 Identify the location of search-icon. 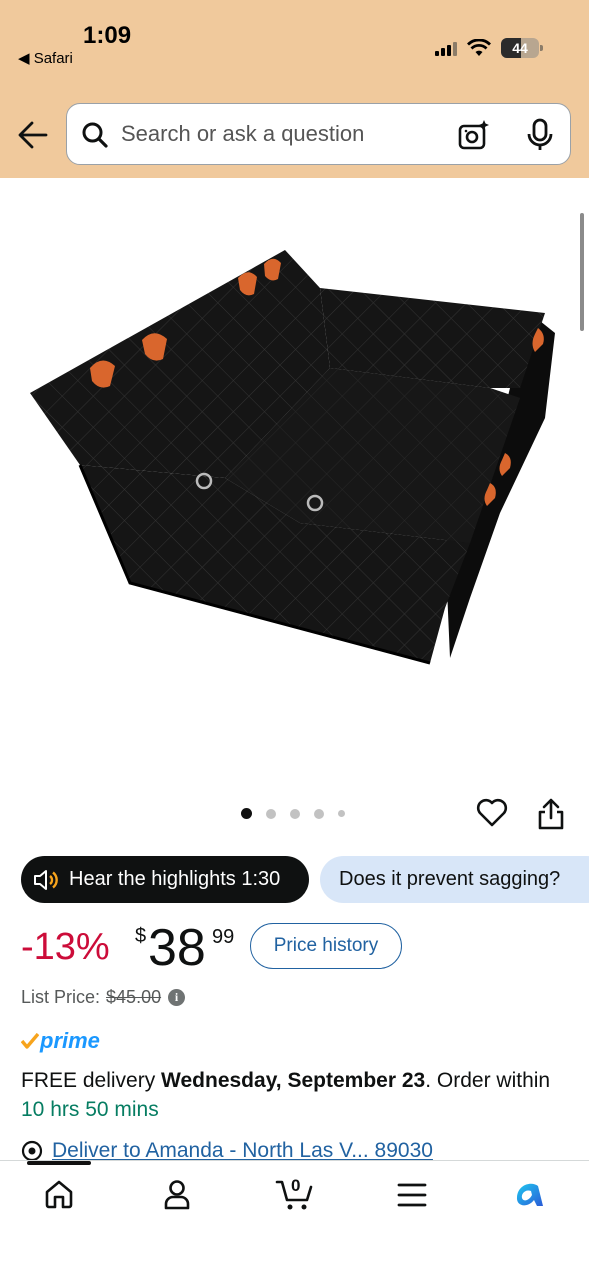
(95, 135).